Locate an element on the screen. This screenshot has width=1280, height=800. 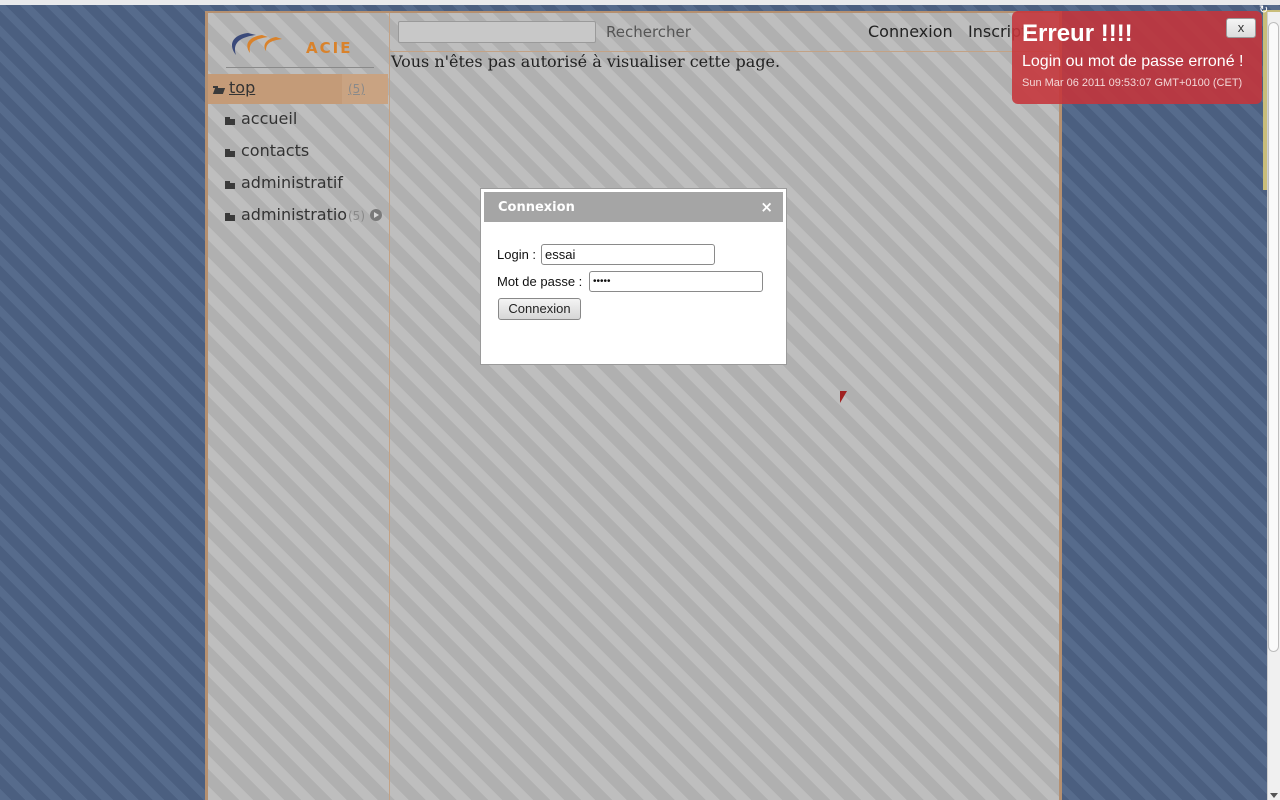
search-input is located at coordinates (497, 32).